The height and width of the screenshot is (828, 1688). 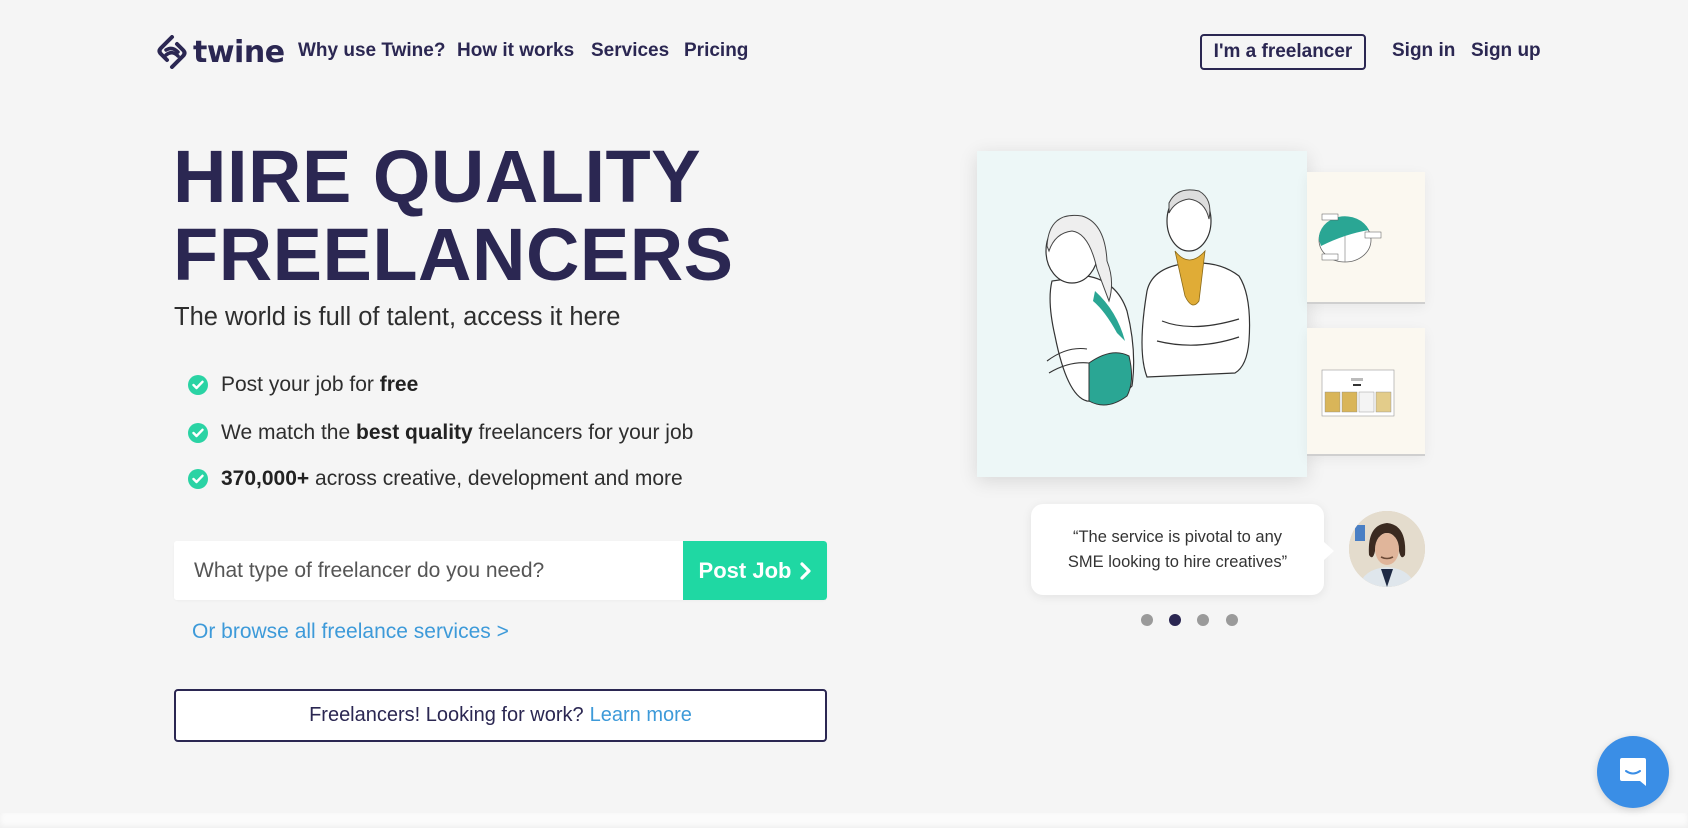 I want to click on illustration-thumbnail-card, so click(x=1366, y=392).